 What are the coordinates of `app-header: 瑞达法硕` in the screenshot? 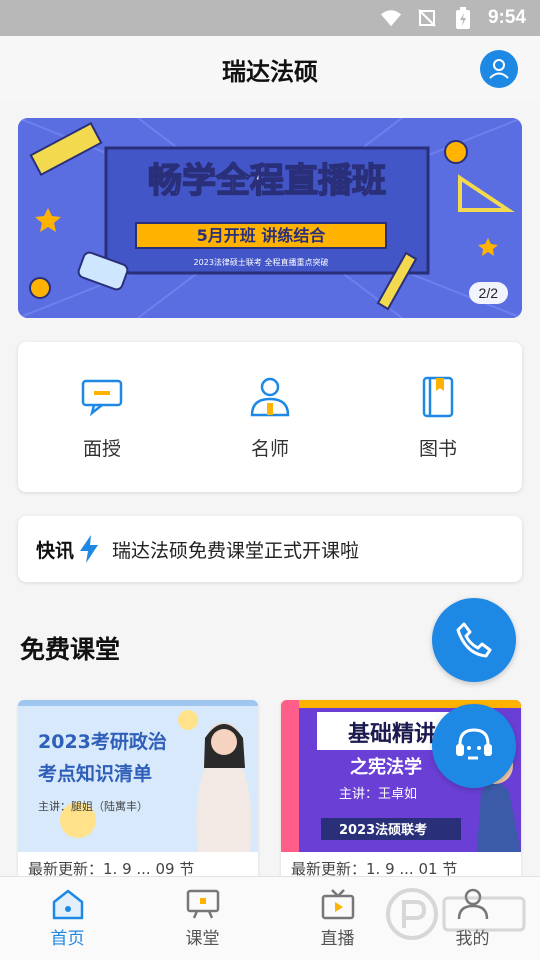 It's located at (270, 69).